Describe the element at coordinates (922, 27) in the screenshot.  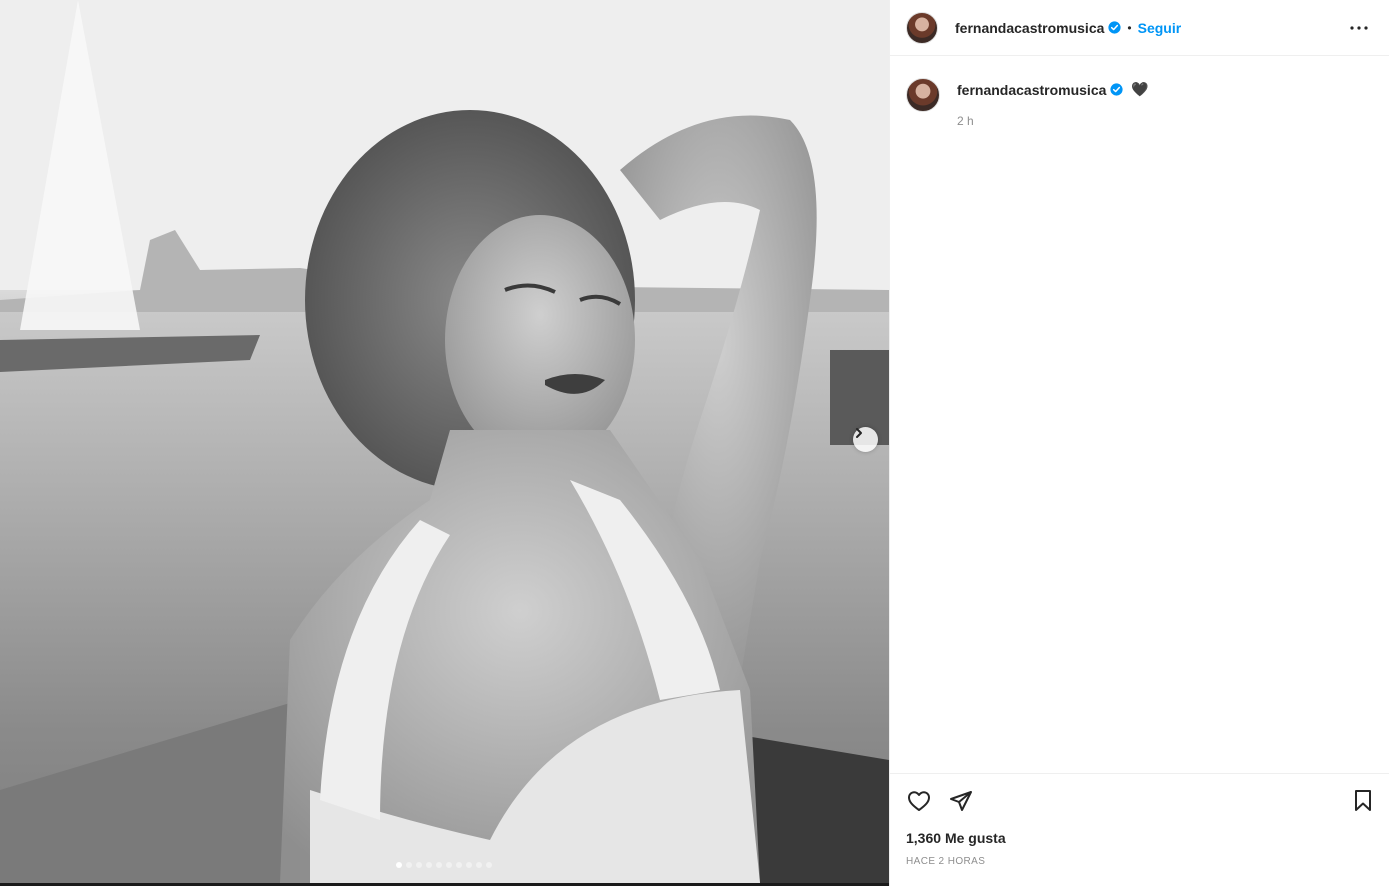
I see `avatar` at that location.